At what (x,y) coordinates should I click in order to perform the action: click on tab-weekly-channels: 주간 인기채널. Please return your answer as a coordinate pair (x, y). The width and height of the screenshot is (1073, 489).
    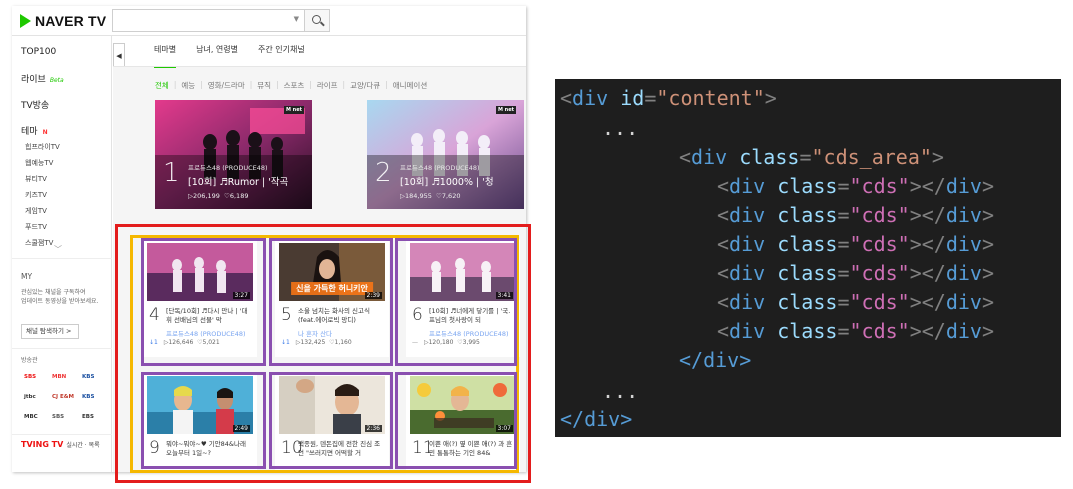
    Looking at the image, I should click on (281, 56).